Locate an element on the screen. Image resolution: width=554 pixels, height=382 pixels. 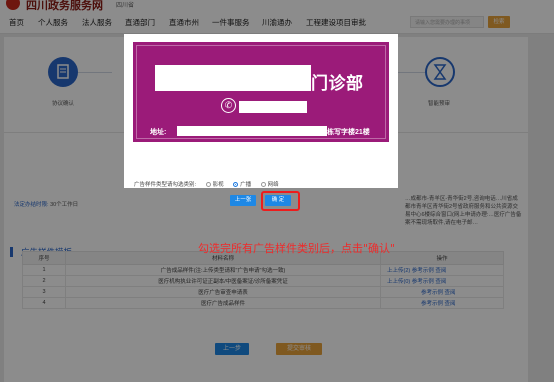
instruction-annotation: 勾选完所有广告样件类别后，点击"确认" is located at coordinates (297, 248).